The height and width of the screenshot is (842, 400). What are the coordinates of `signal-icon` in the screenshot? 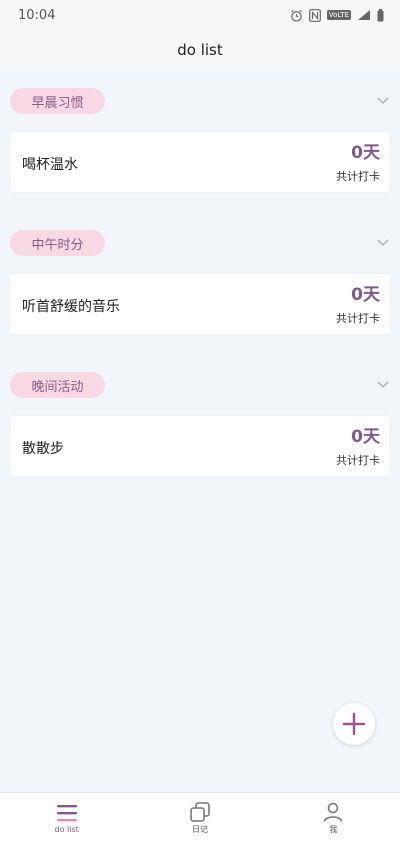 It's located at (364, 15).